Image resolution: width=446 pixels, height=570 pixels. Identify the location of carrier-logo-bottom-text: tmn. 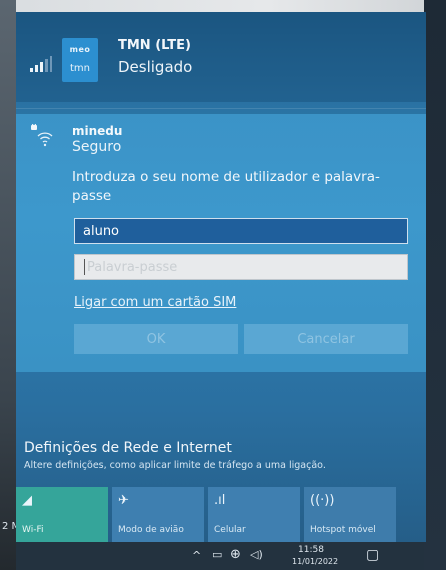
(80, 68).